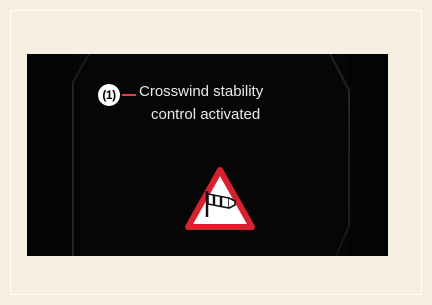  Describe the element at coordinates (109, 95) in the screenshot. I see `callout-number: (1)` at that location.